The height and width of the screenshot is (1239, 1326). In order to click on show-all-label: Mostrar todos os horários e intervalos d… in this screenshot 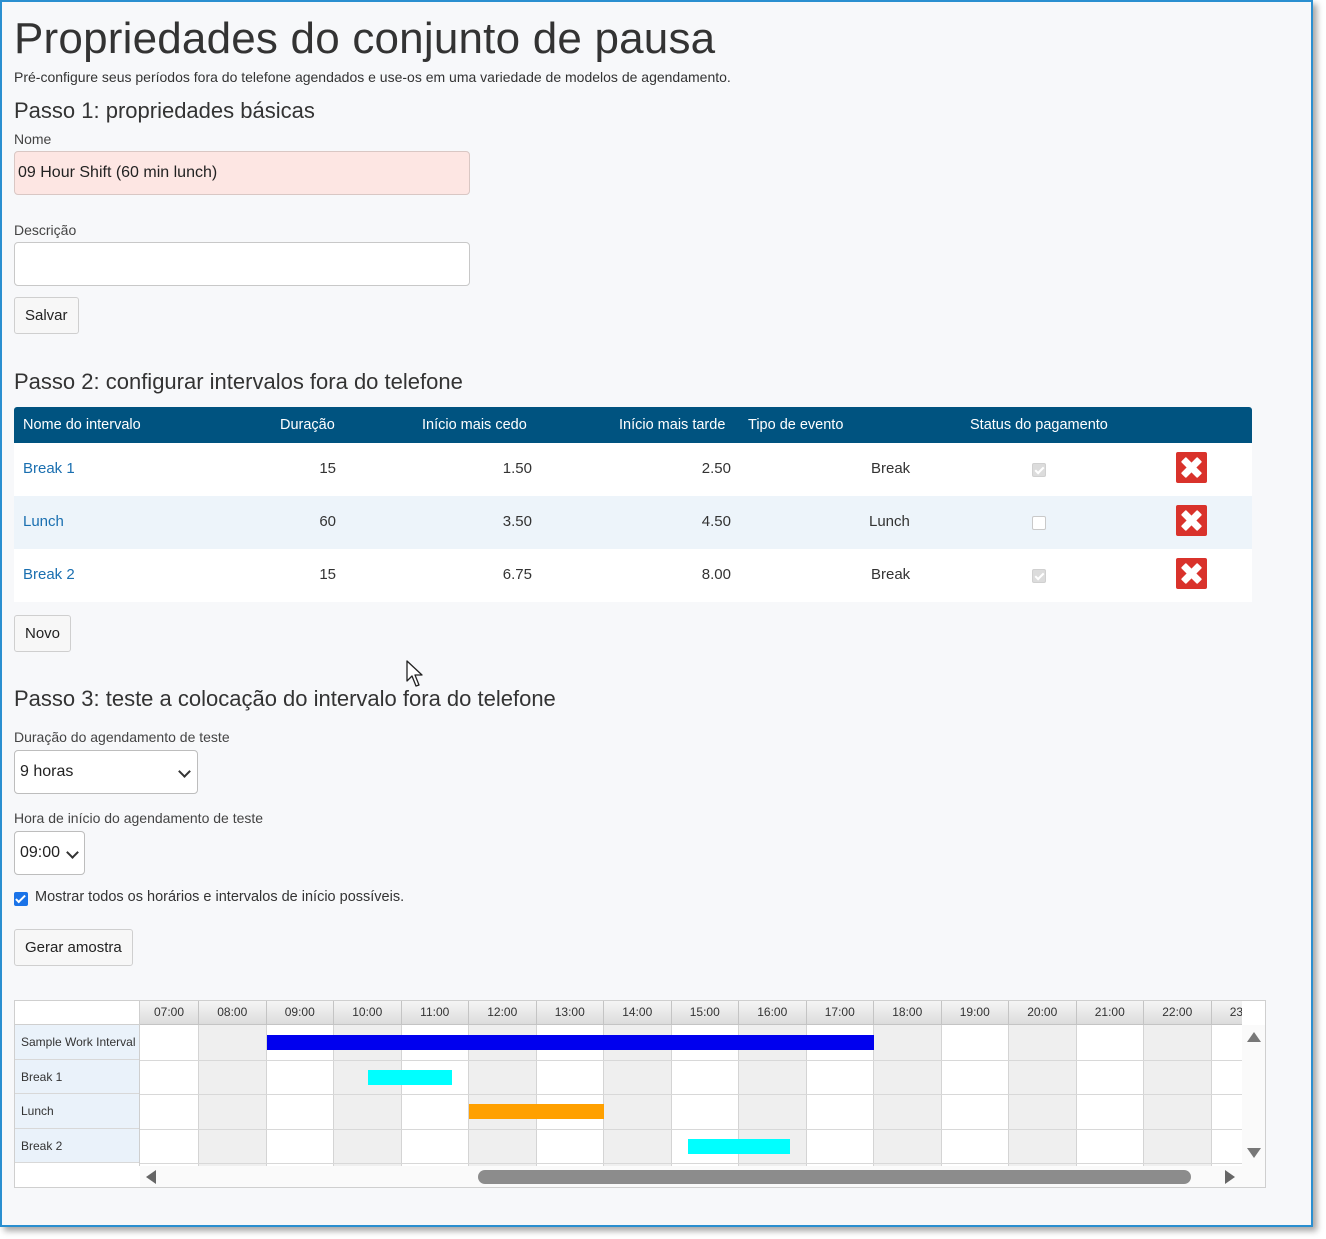, I will do `click(220, 897)`.